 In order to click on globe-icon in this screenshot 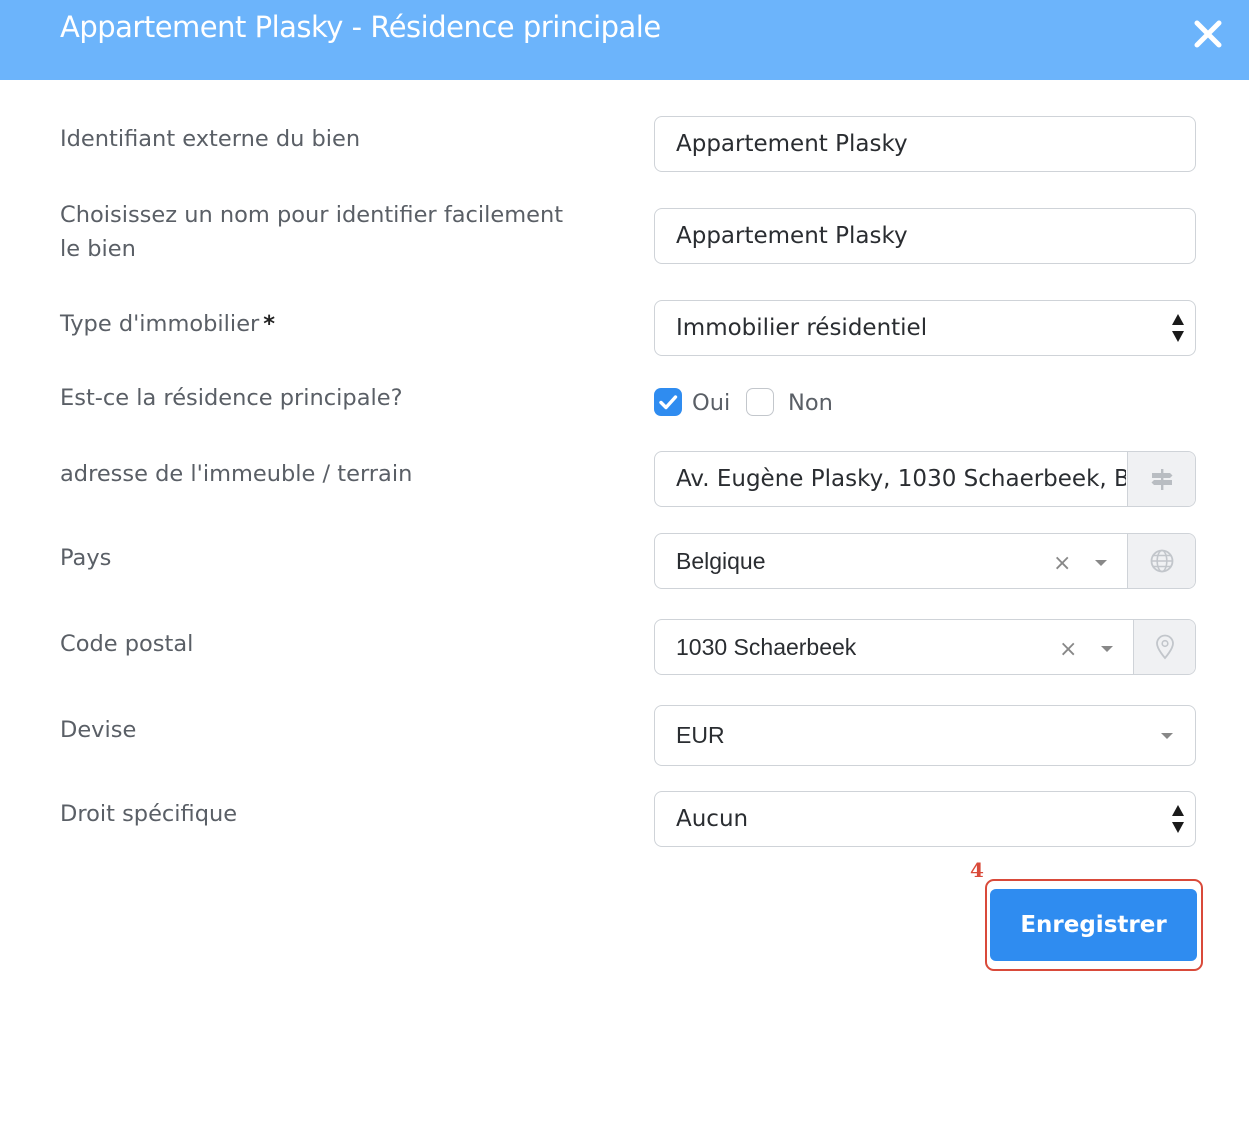, I will do `click(1161, 561)`.